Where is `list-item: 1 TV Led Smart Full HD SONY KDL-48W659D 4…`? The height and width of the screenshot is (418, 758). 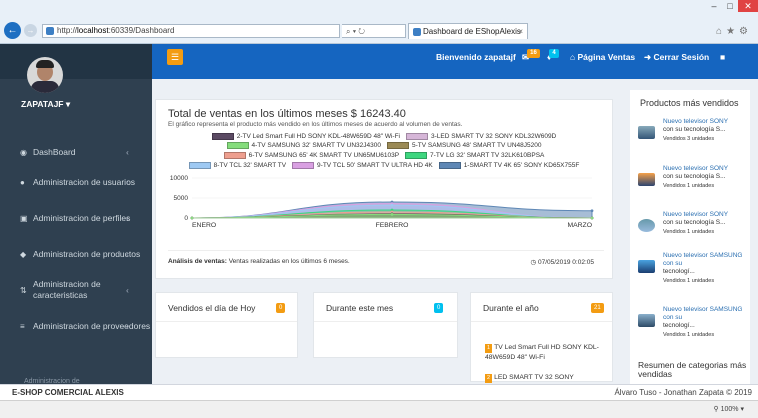
list-item: 1 TV Led Smart Full HD SONY KDL-48W659D 4… is located at coordinates (542, 352).